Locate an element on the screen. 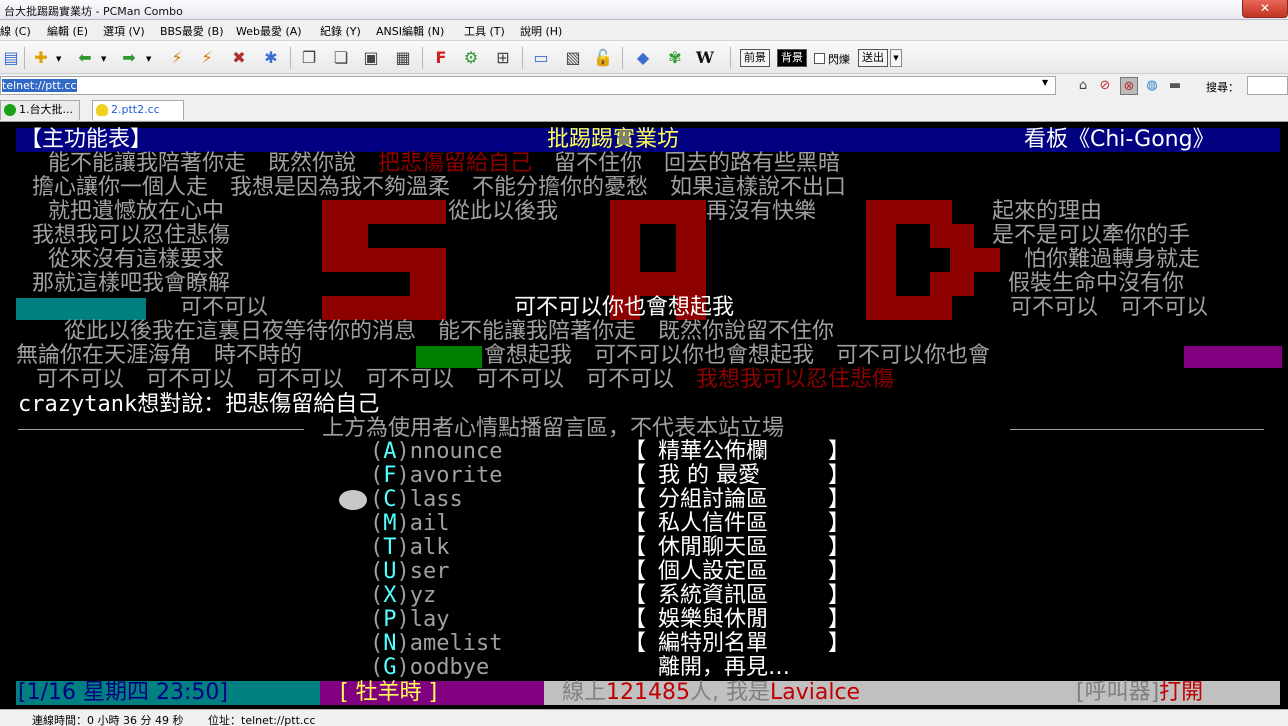 This screenshot has height=726, width=1288. globe-icon: ◍ is located at coordinates (1152, 86).